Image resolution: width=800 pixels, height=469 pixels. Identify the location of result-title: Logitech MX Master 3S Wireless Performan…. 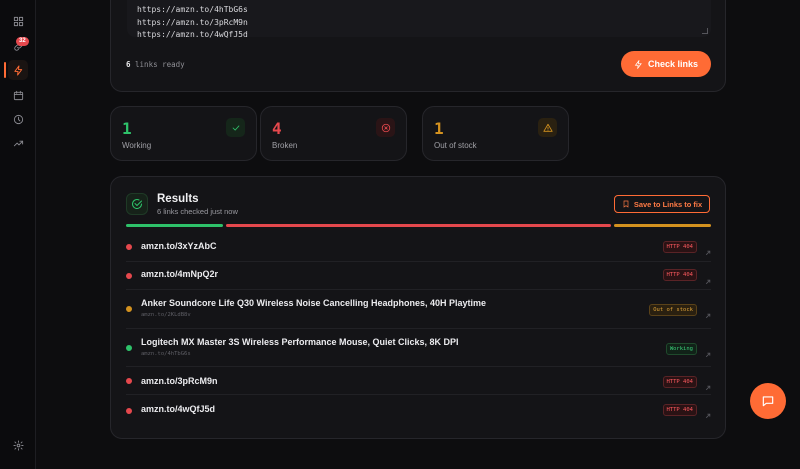
(300, 342).